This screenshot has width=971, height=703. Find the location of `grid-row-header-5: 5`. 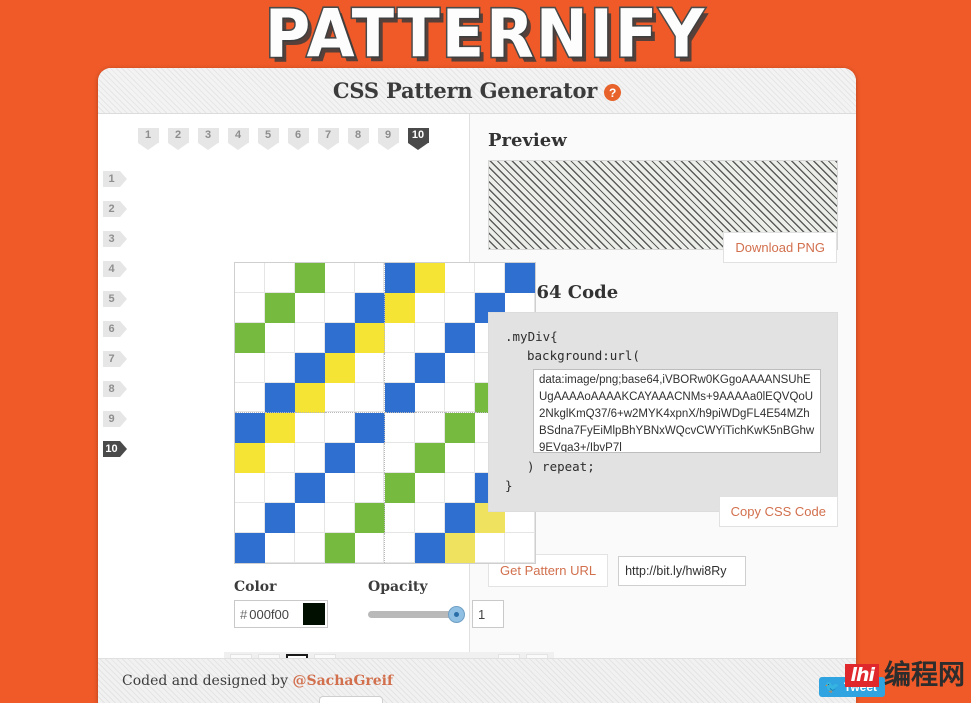

grid-row-header-5: 5 is located at coordinates (115, 299).